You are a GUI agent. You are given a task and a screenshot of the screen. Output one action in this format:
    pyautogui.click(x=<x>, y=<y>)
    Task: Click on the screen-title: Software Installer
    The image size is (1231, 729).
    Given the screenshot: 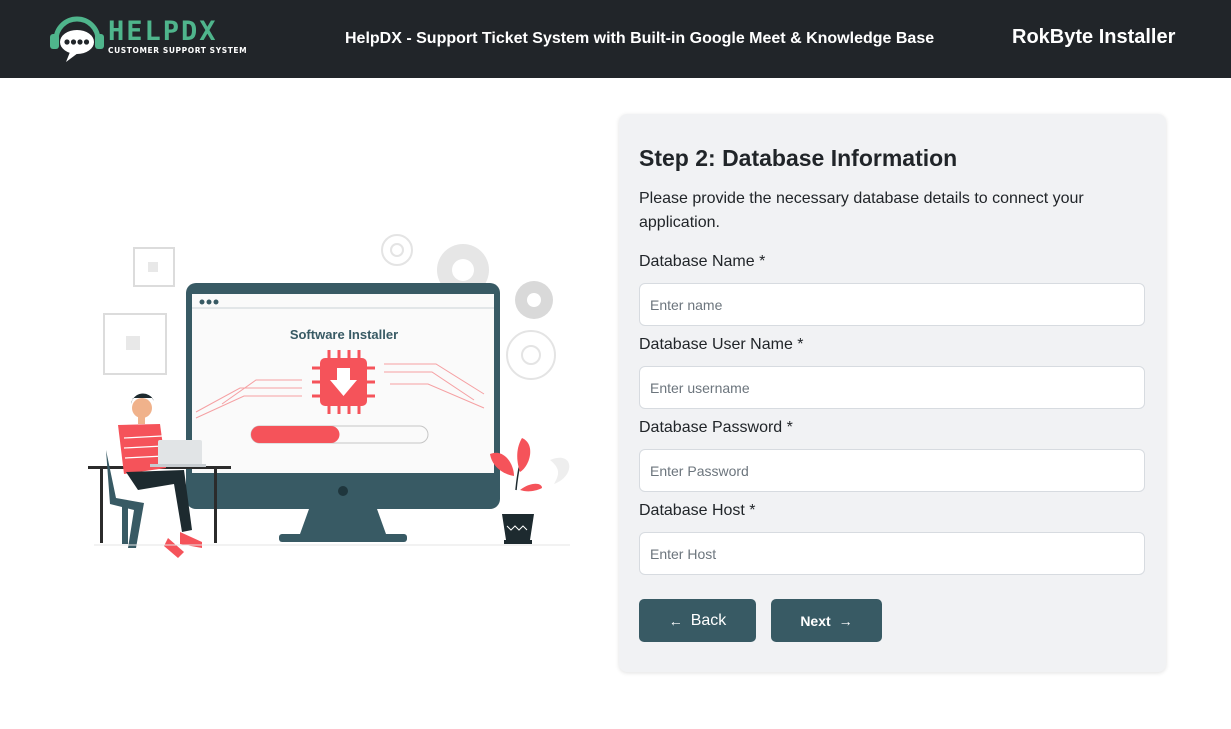 What is the action you would take?
    pyautogui.click(x=344, y=334)
    